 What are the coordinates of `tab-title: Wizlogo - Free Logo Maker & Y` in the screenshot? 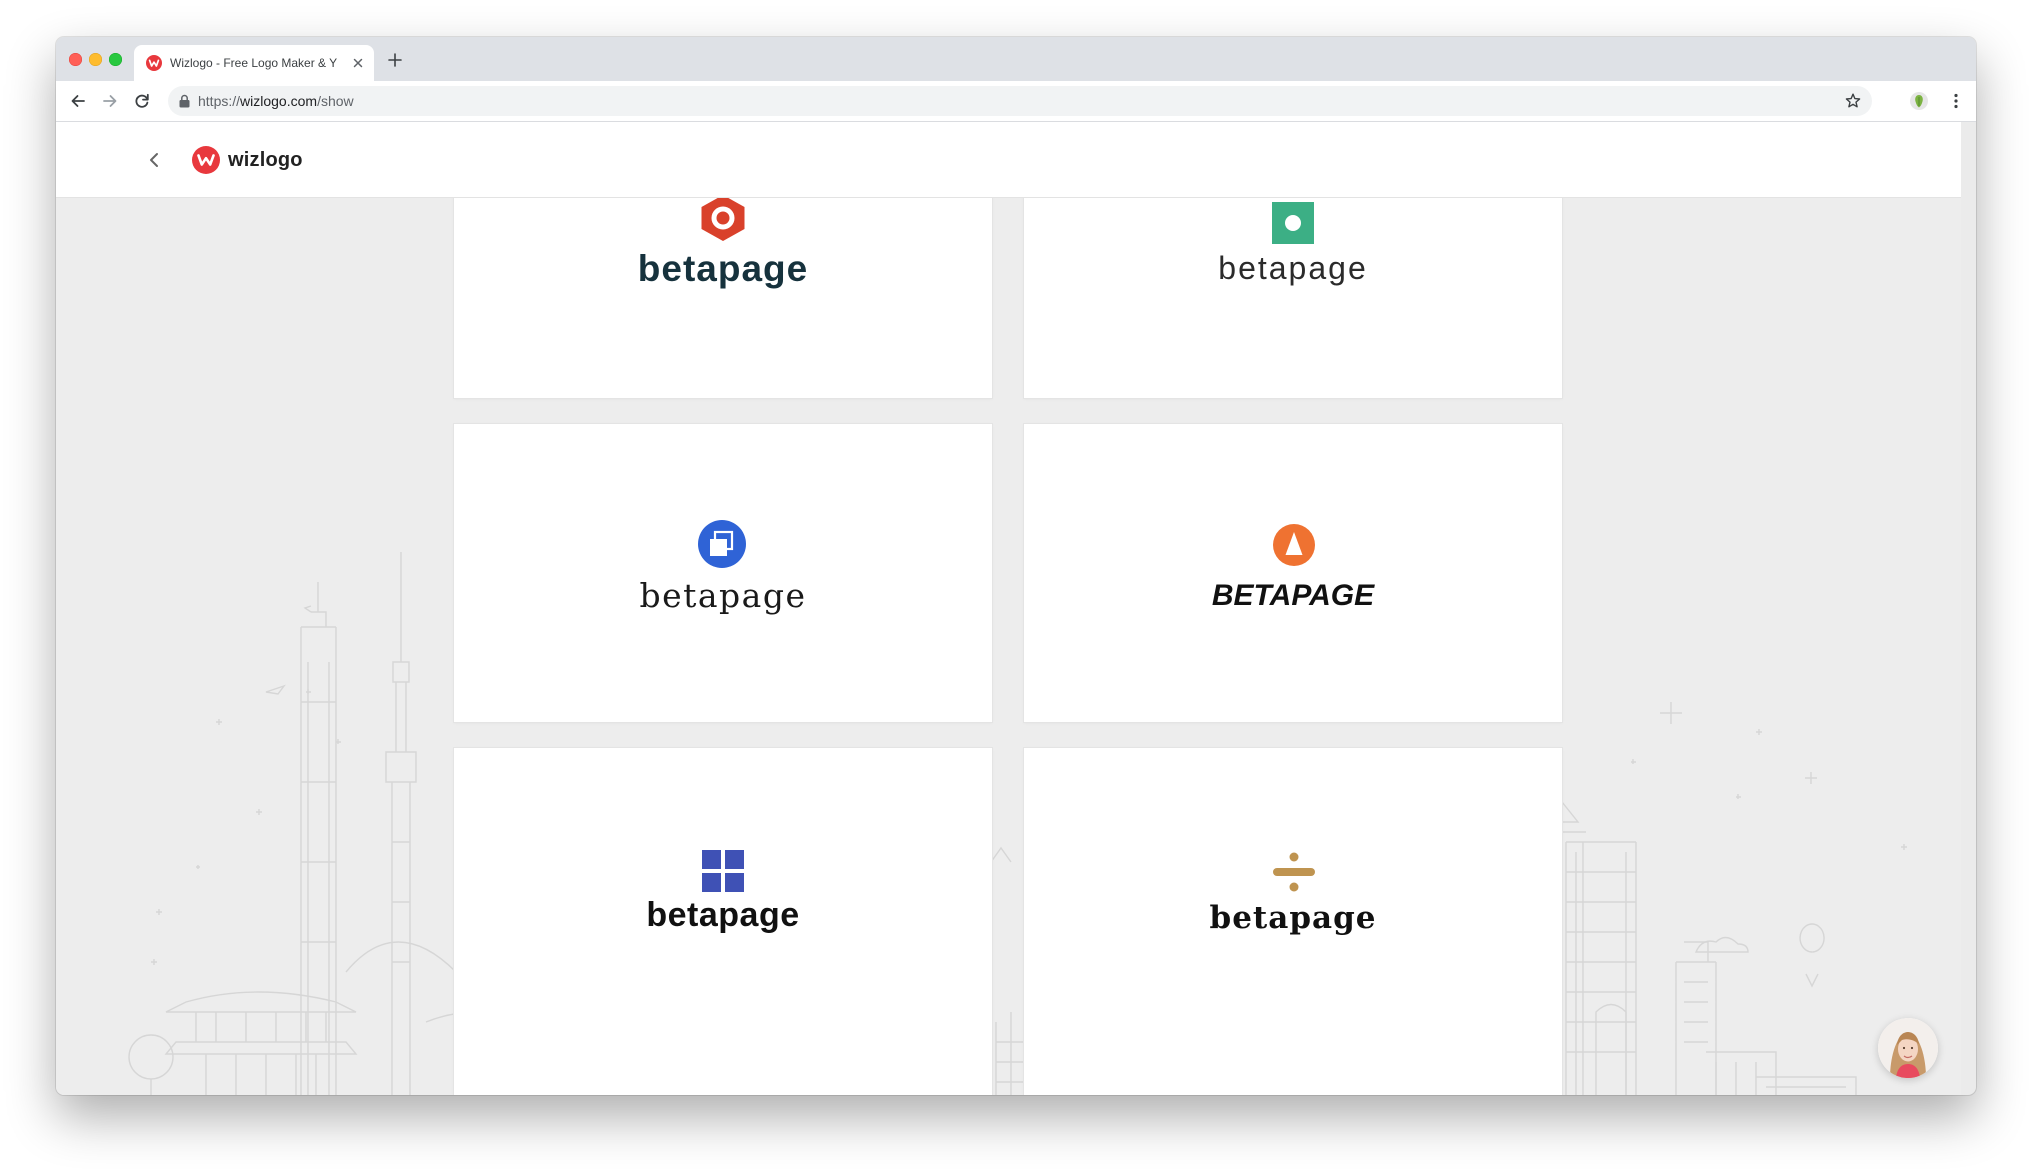 It's located at (254, 63).